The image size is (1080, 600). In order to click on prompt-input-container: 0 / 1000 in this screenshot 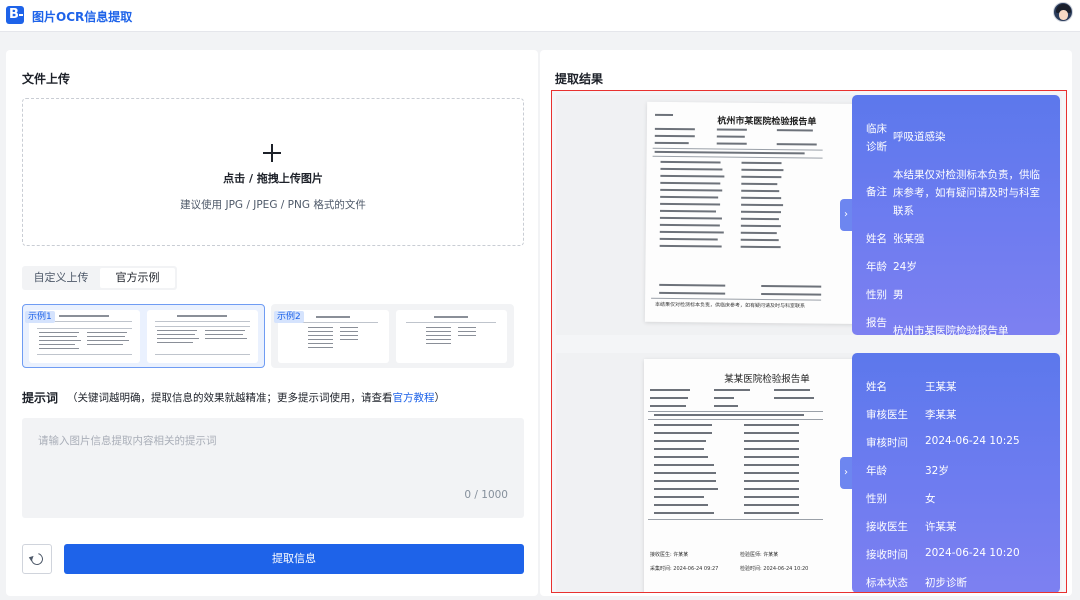, I will do `click(273, 468)`.